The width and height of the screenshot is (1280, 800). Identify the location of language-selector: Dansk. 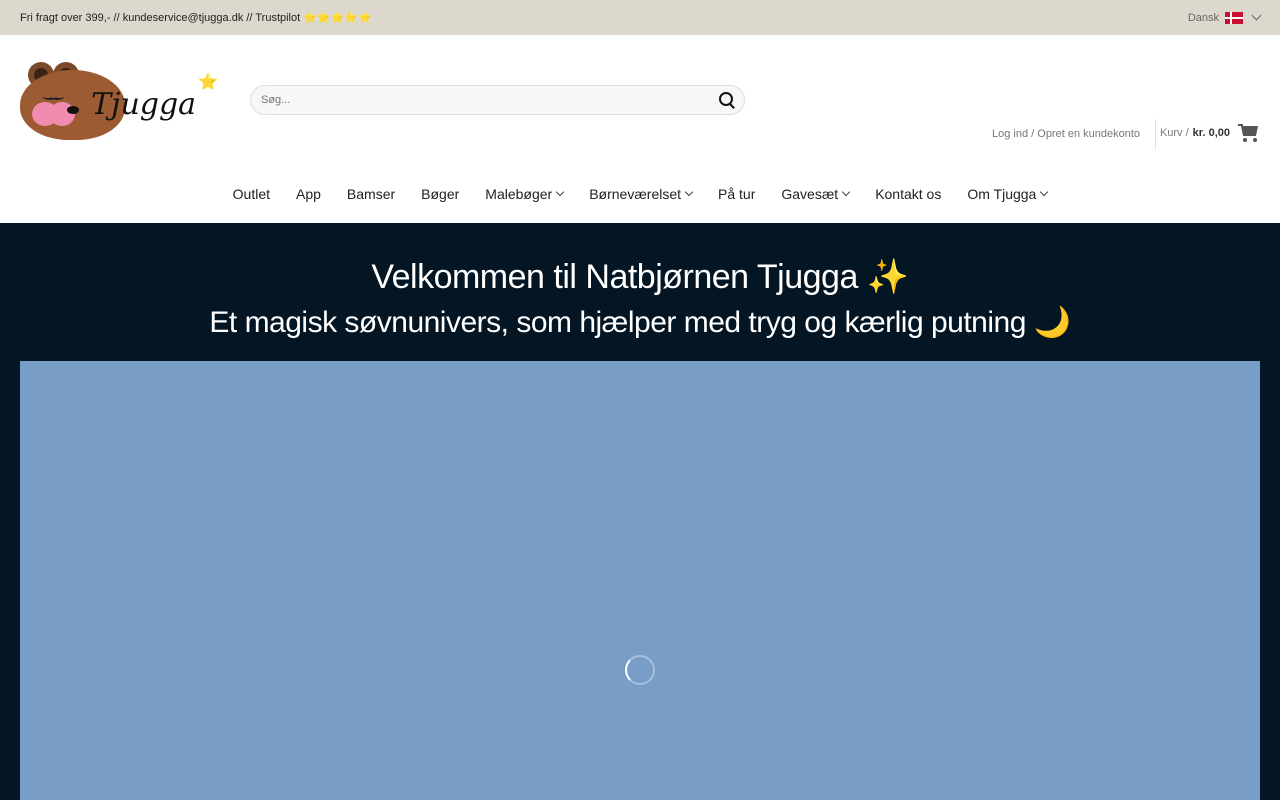
(1224, 17).